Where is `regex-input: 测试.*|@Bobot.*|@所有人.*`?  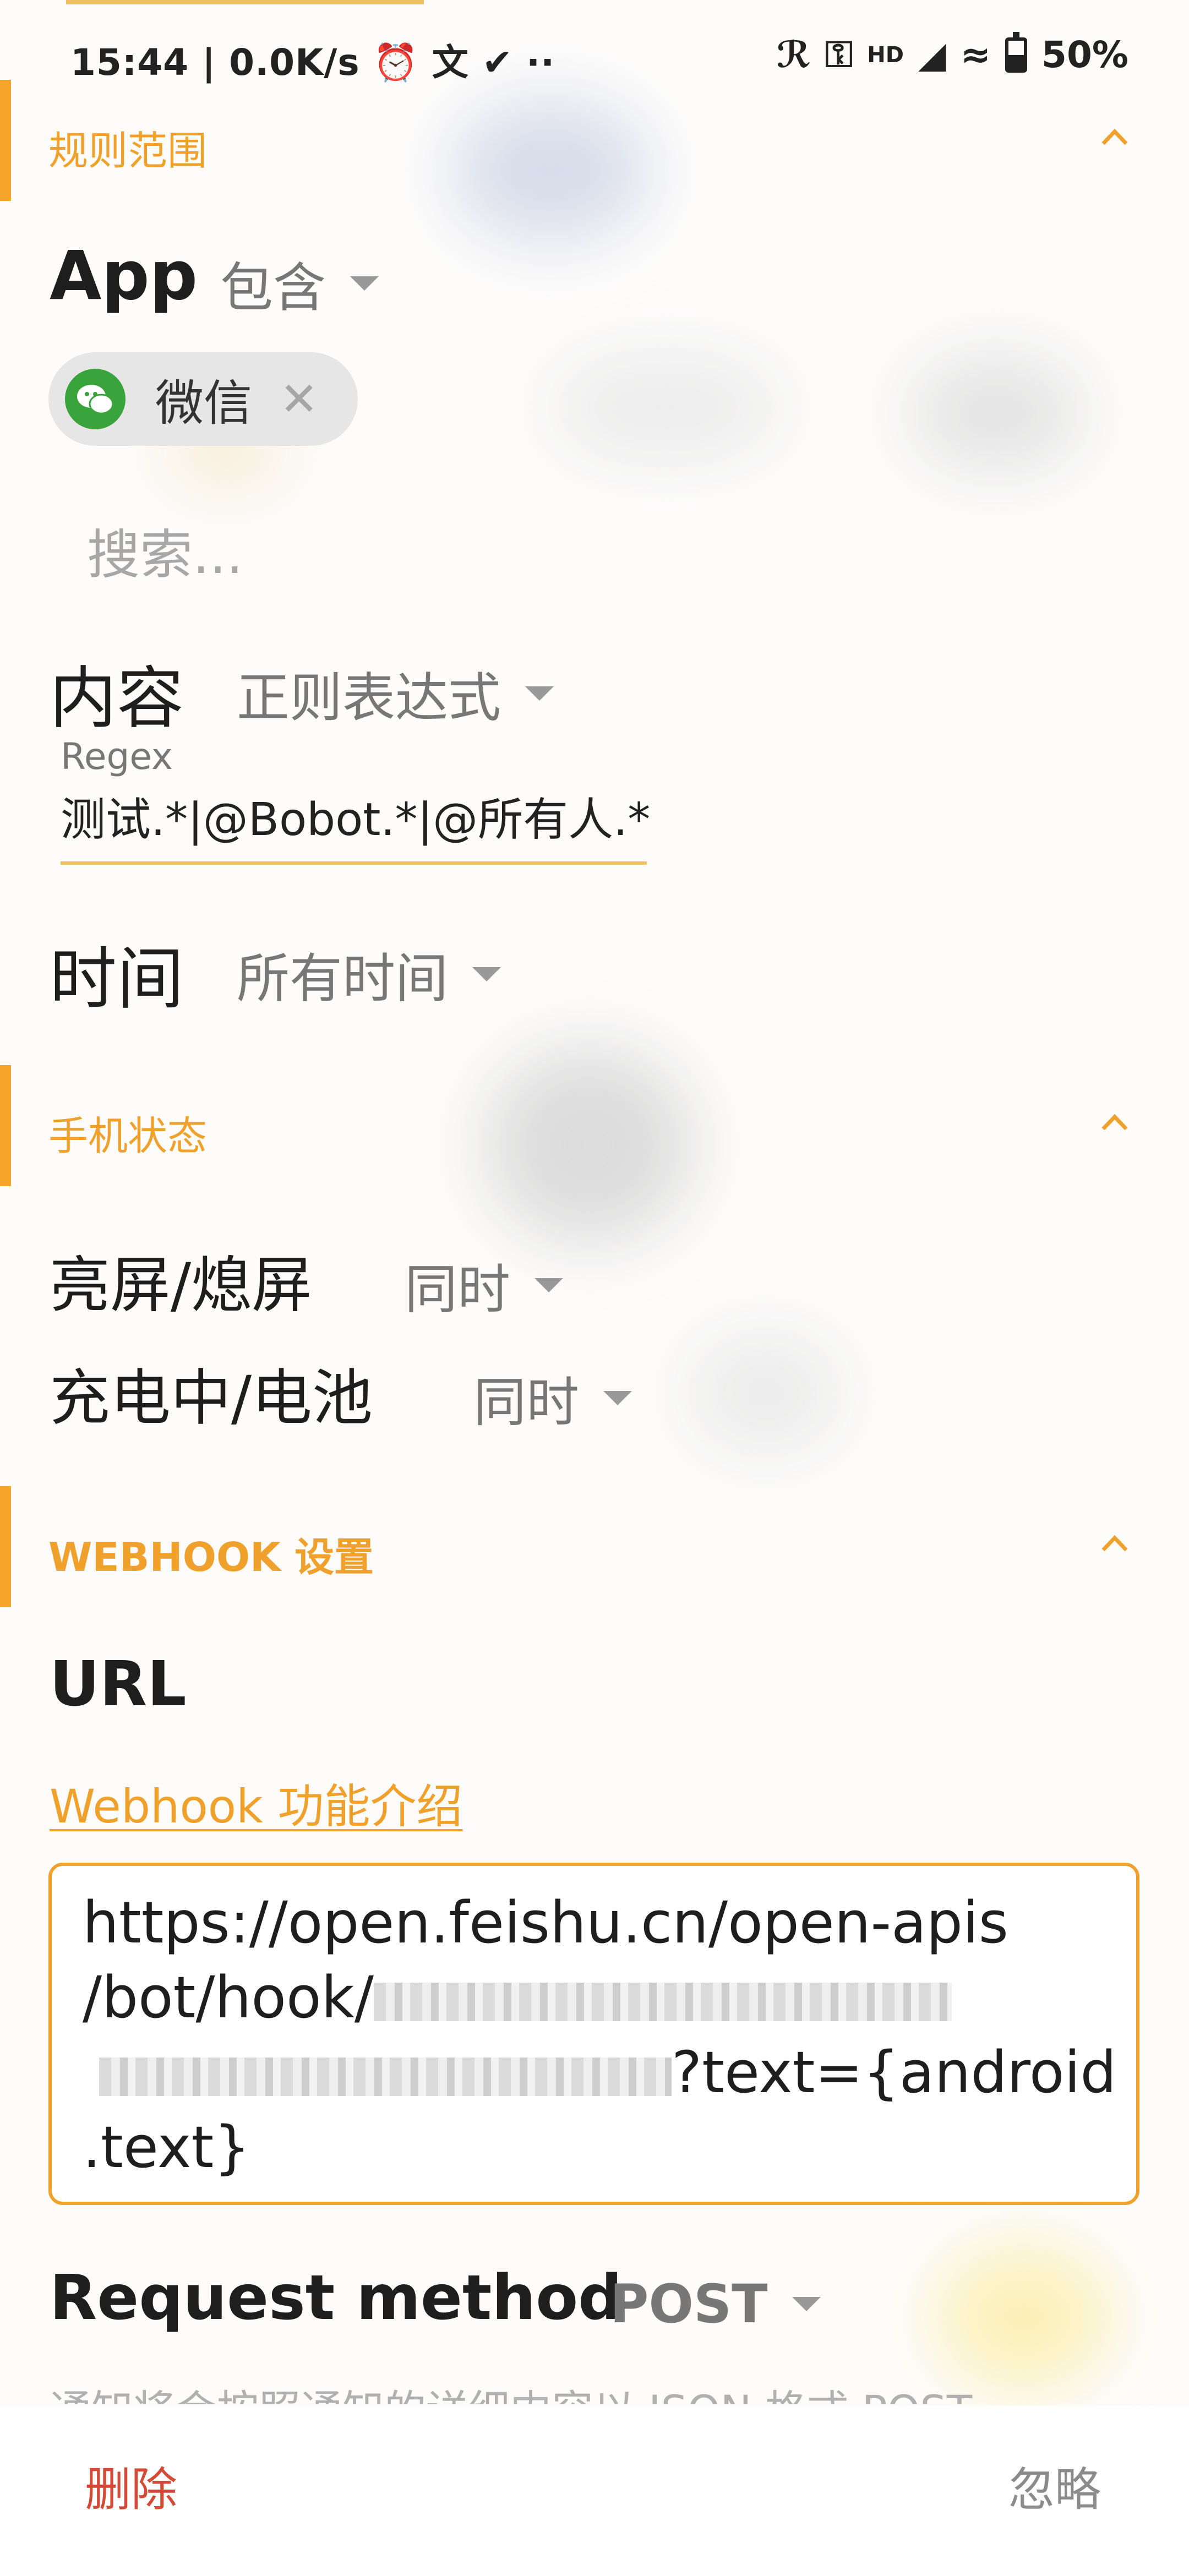 regex-input: 测试.*|@Bobot.*|@所有人.* is located at coordinates (355, 816).